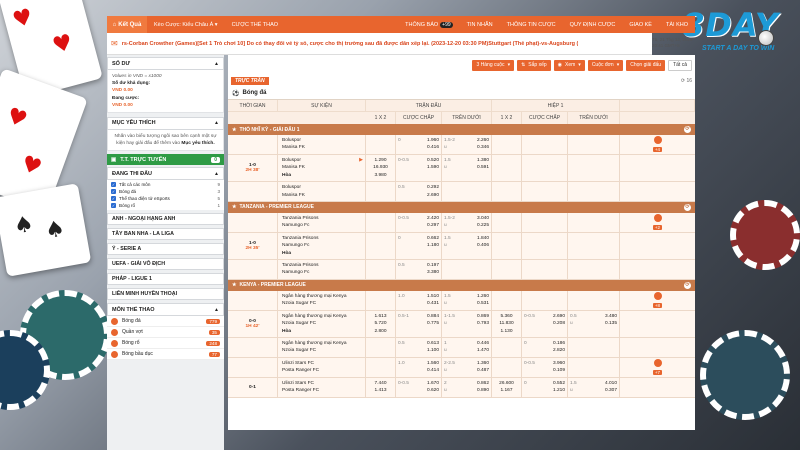 The image size is (800, 450). I want to click on odds-type-dropdown: Kèo Cược: Kiểu Châu Á, so click(186, 25).